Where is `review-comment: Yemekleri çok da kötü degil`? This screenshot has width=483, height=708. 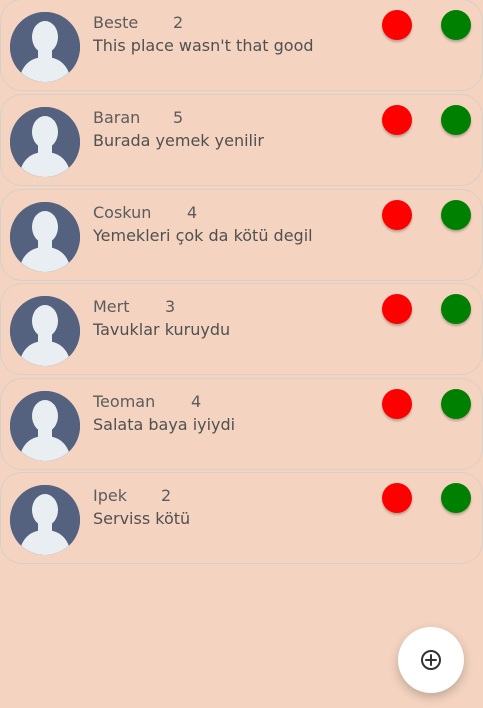 review-comment: Yemekleri çok da kötü degil is located at coordinates (203, 235).